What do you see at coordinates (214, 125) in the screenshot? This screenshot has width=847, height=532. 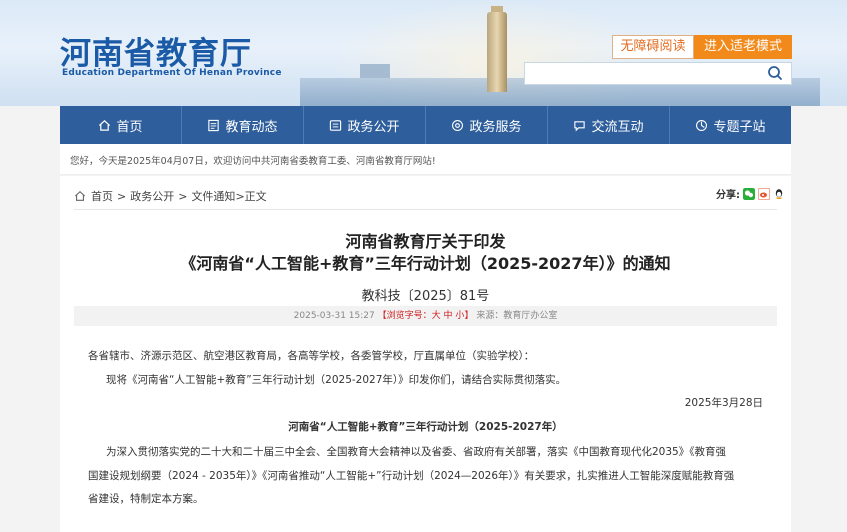 I see `news-icon` at bounding box center [214, 125].